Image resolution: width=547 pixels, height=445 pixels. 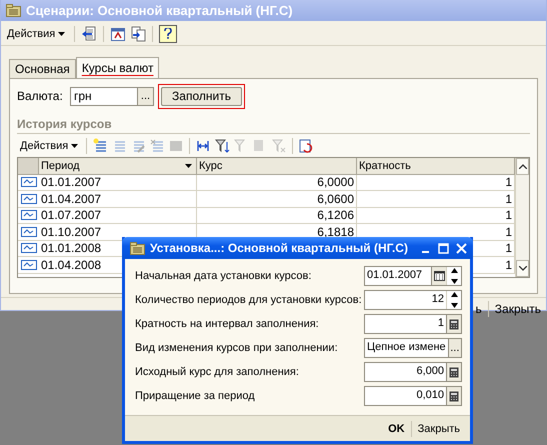 I want to click on footer-button: Закрыть, so click(x=517, y=309).